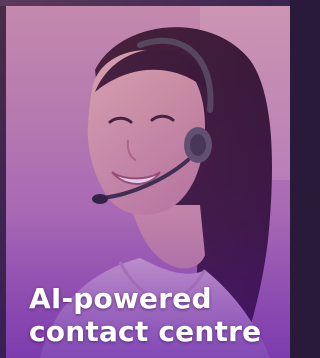 The image size is (320, 358). I want to click on caption-line-1: AI-powered, so click(120, 298).